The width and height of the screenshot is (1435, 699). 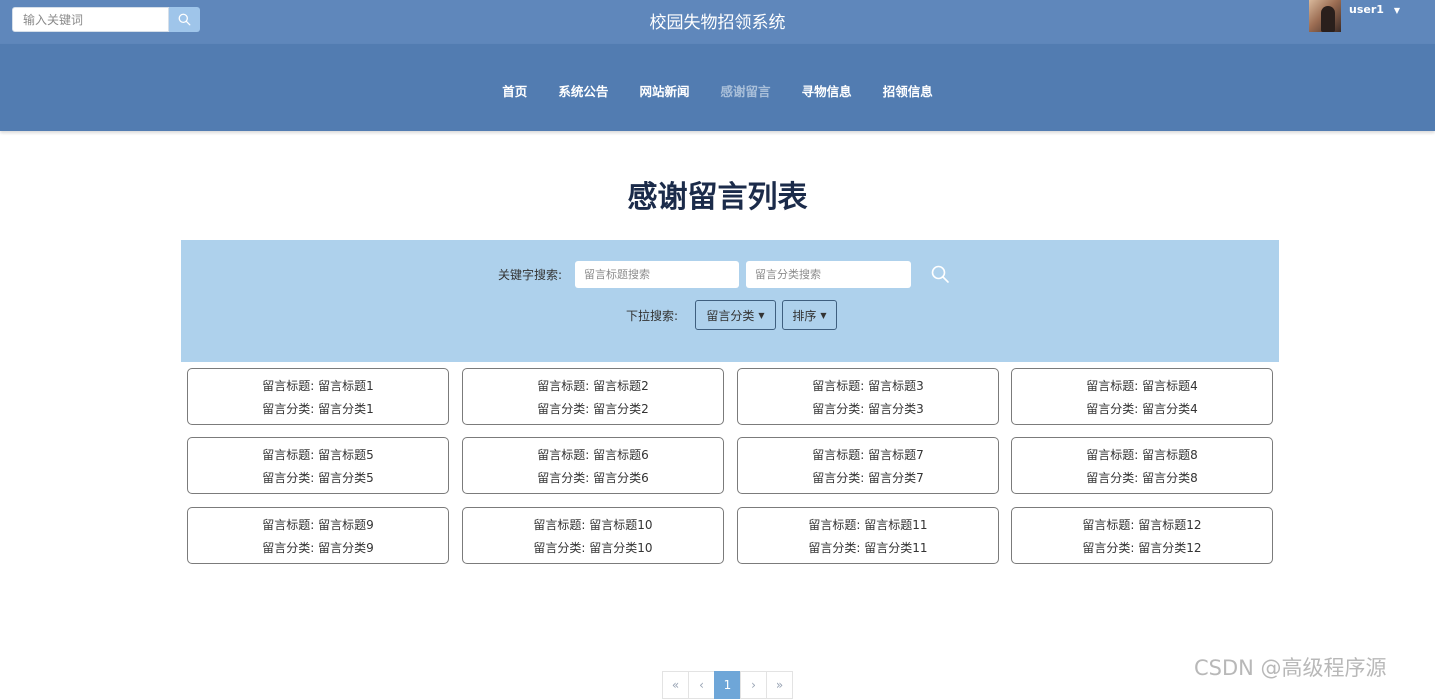 I want to click on message-category: 留言分类: 留言分类12, so click(x=1142, y=548).